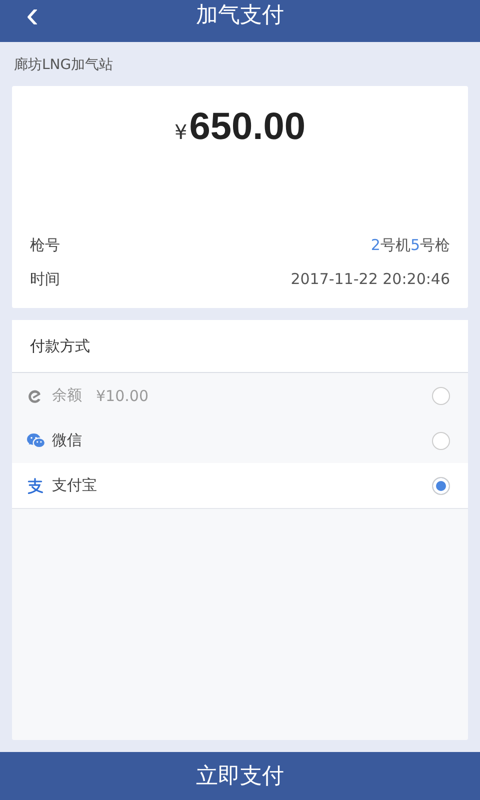 This screenshot has height=800, width=480. Describe the element at coordinates (60, 346) in the screenshot. I see `section-title: 付款方式` at that location.